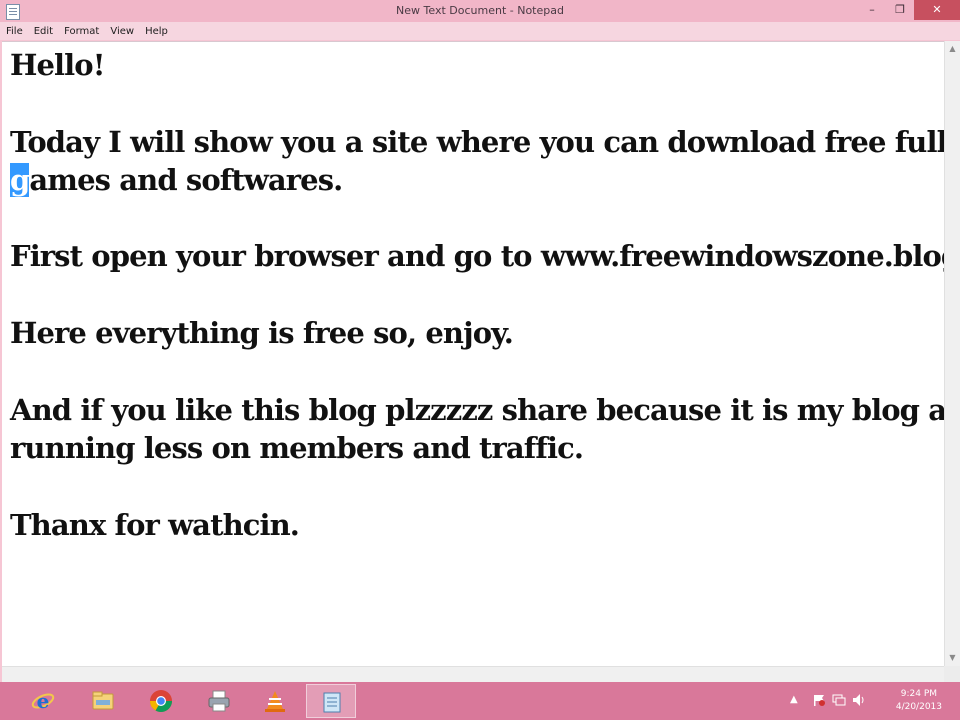 The image size is (960, 720). Describe the element at coordinates (952, 674) in the screenshot. I see `size-grip` at that location.